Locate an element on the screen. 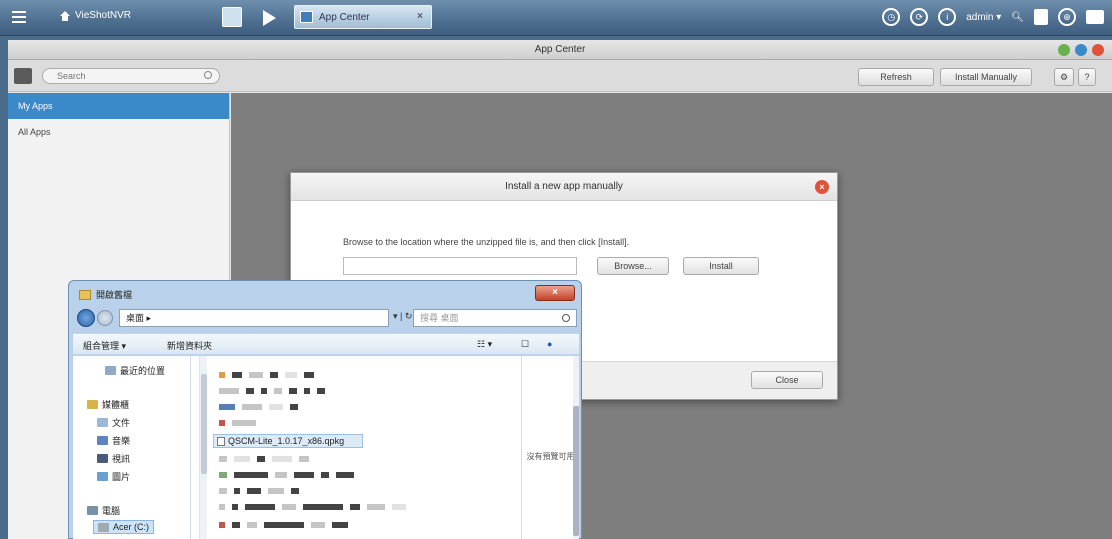 This screenshot has width=1112, height=539. home-label: VieShotNVR is located at coordinates (103, 15).